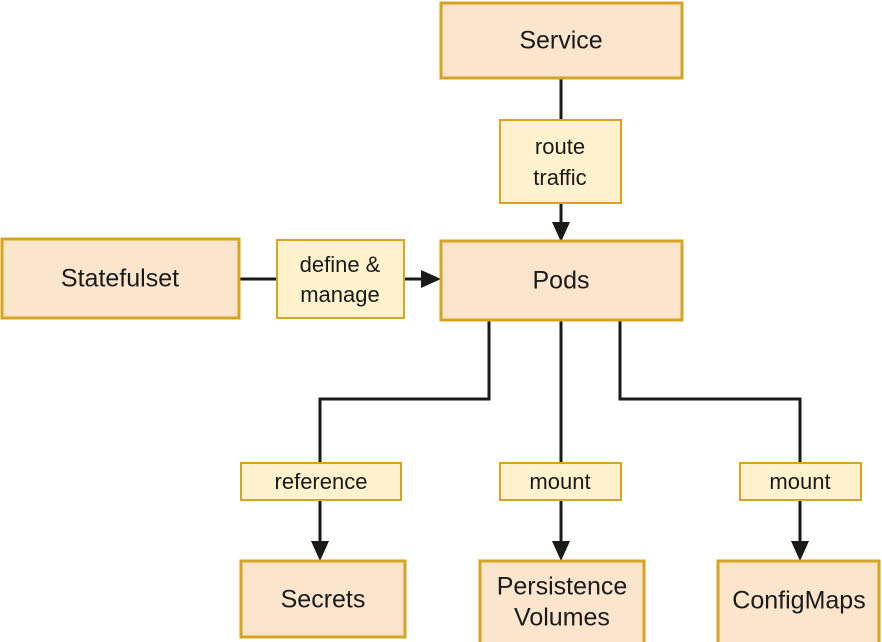  What do you see at coordinates (559, 177) in the screenshot?
I see `edge-label-route-traffic-line2: traffic` at bounding box center [559, 177].